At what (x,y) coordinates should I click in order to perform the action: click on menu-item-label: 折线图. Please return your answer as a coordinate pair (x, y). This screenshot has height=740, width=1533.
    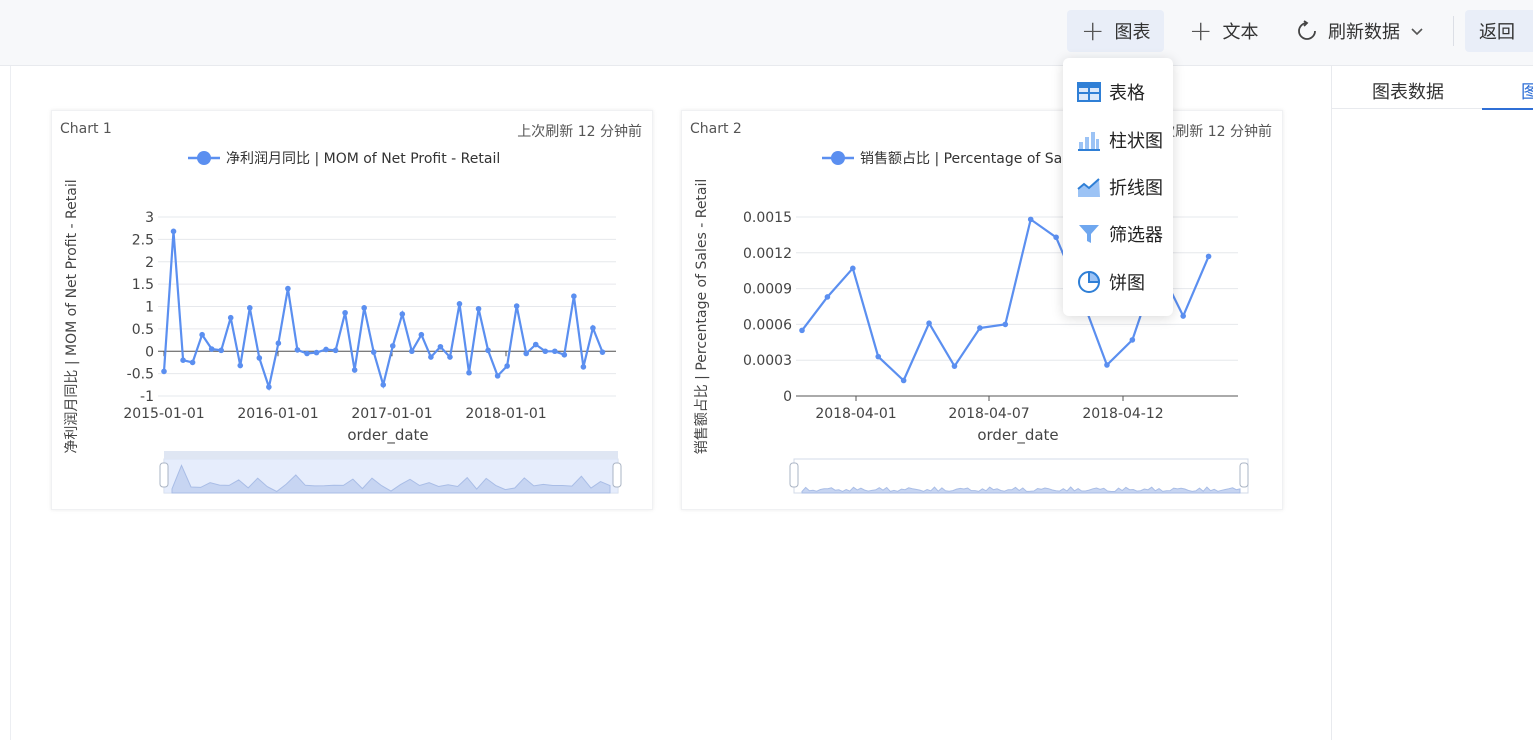
    Looking at the image, I should click on (1136, 188).